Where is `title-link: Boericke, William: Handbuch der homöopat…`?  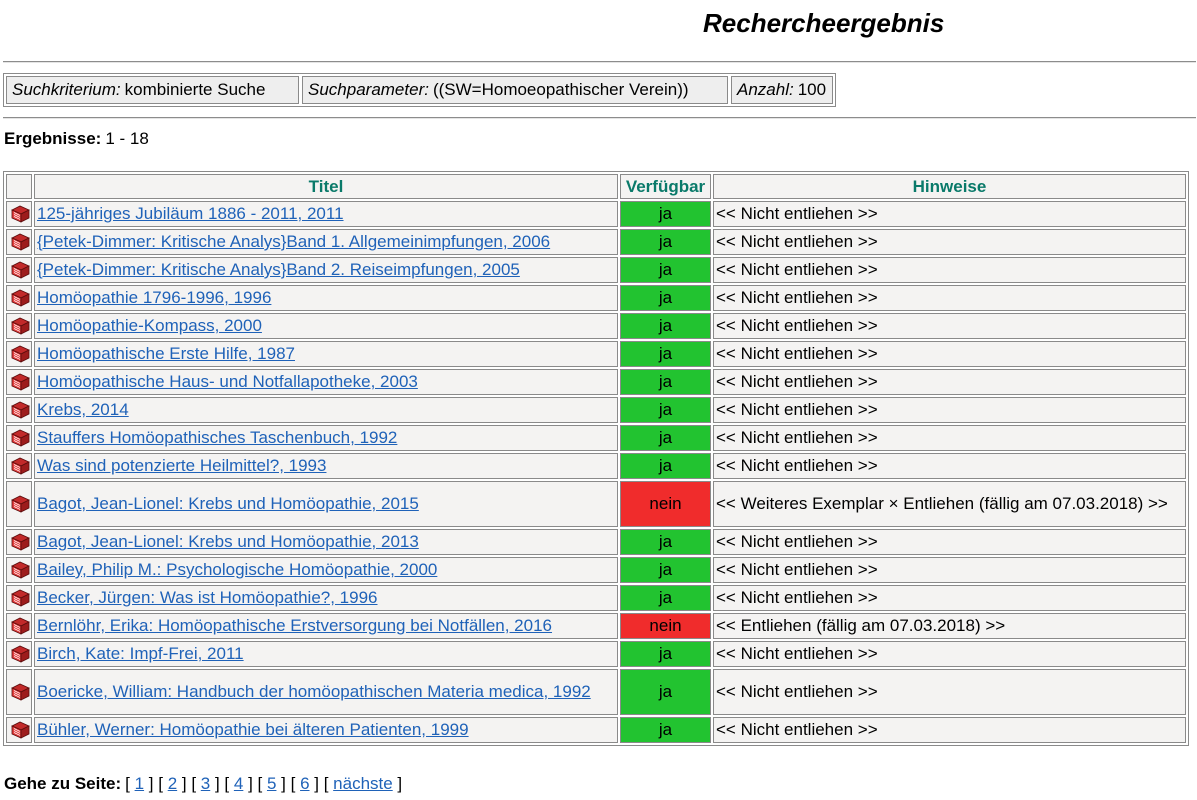 title-link: Boericke, William: Handbuch der homöopat… is located at coordinates (314, 691).